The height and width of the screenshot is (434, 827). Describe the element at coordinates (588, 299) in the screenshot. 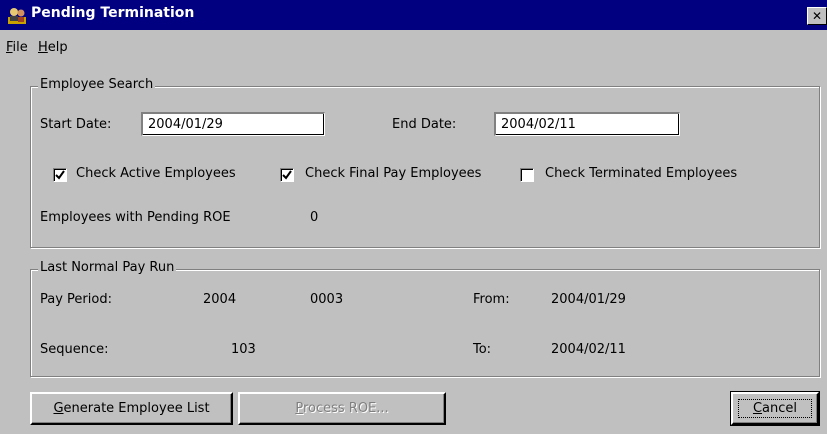

I see `from-value: 2004/01/29` at that location.